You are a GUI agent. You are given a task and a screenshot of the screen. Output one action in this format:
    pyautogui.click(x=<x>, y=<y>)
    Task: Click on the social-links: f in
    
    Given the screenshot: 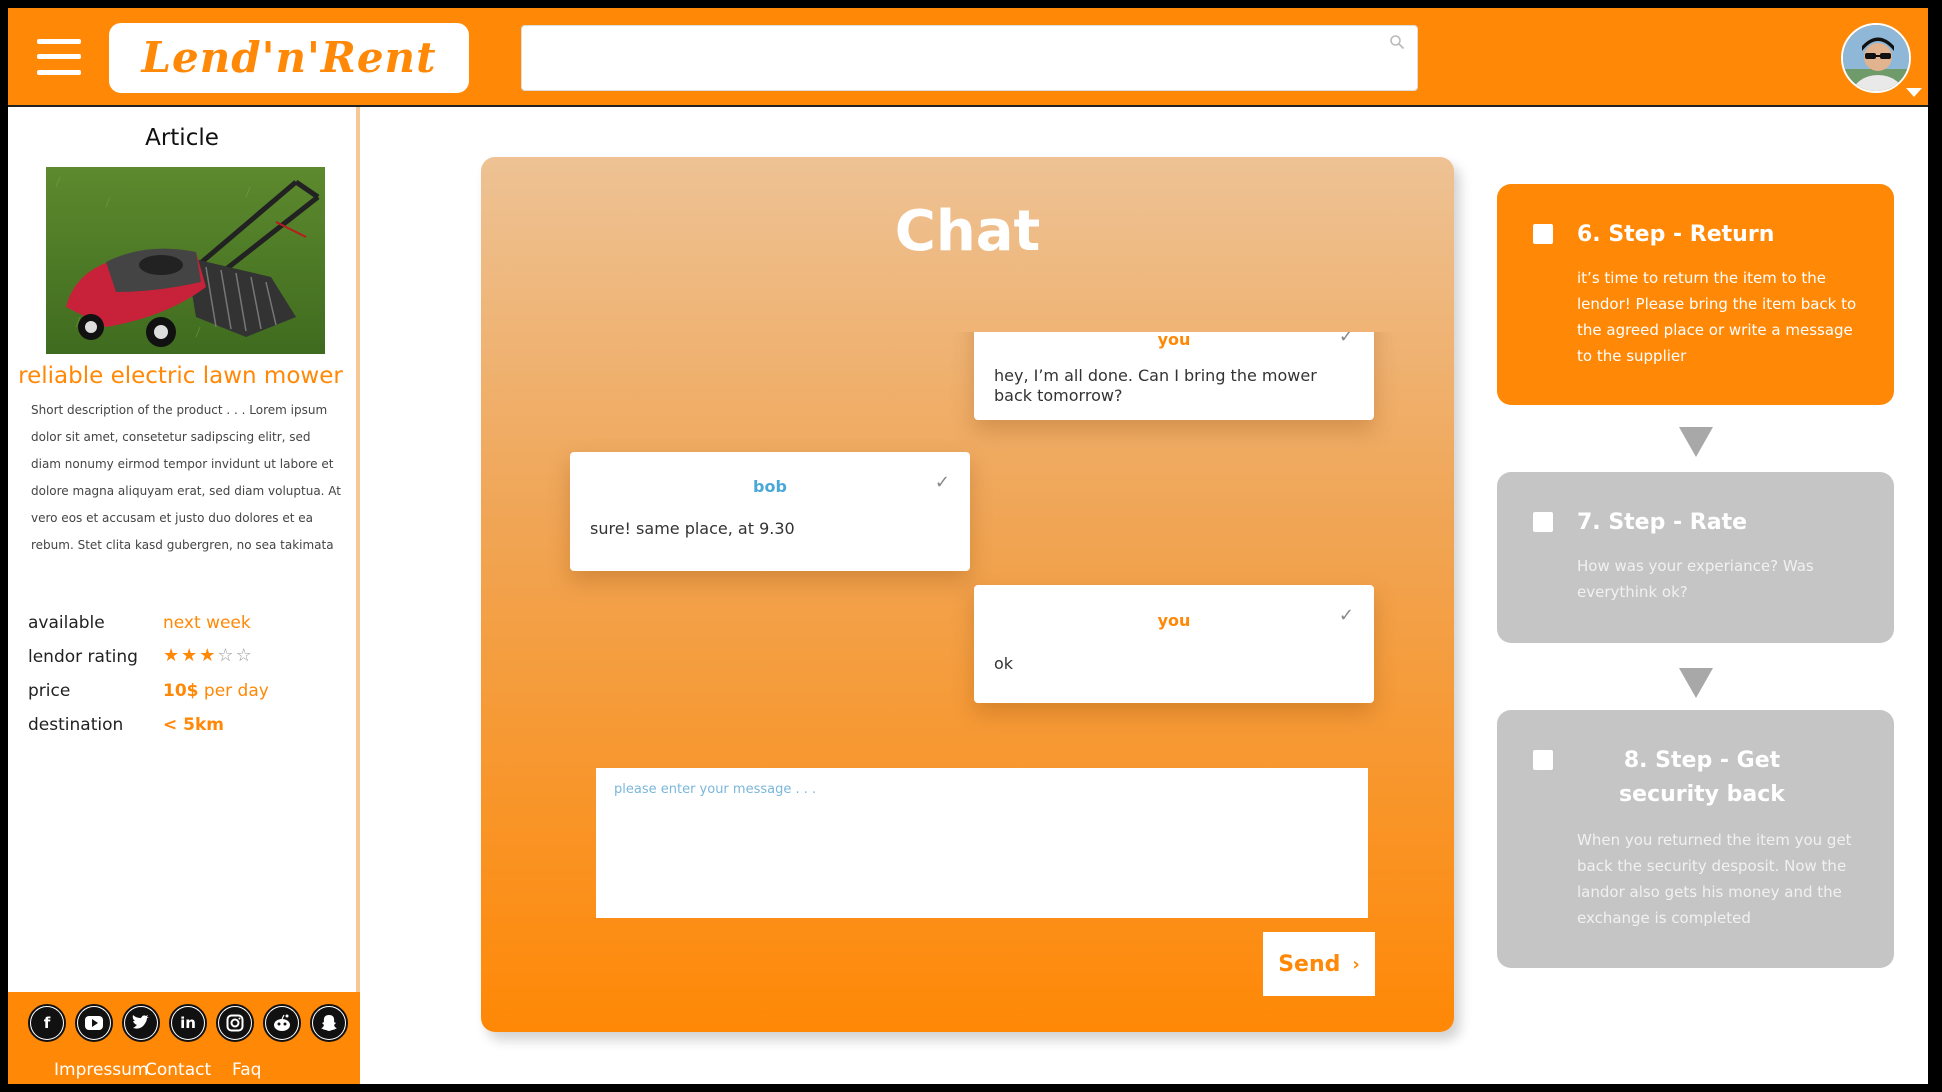 What is the action you would take?
    pyautogui.click(x=188, y=1023)
    